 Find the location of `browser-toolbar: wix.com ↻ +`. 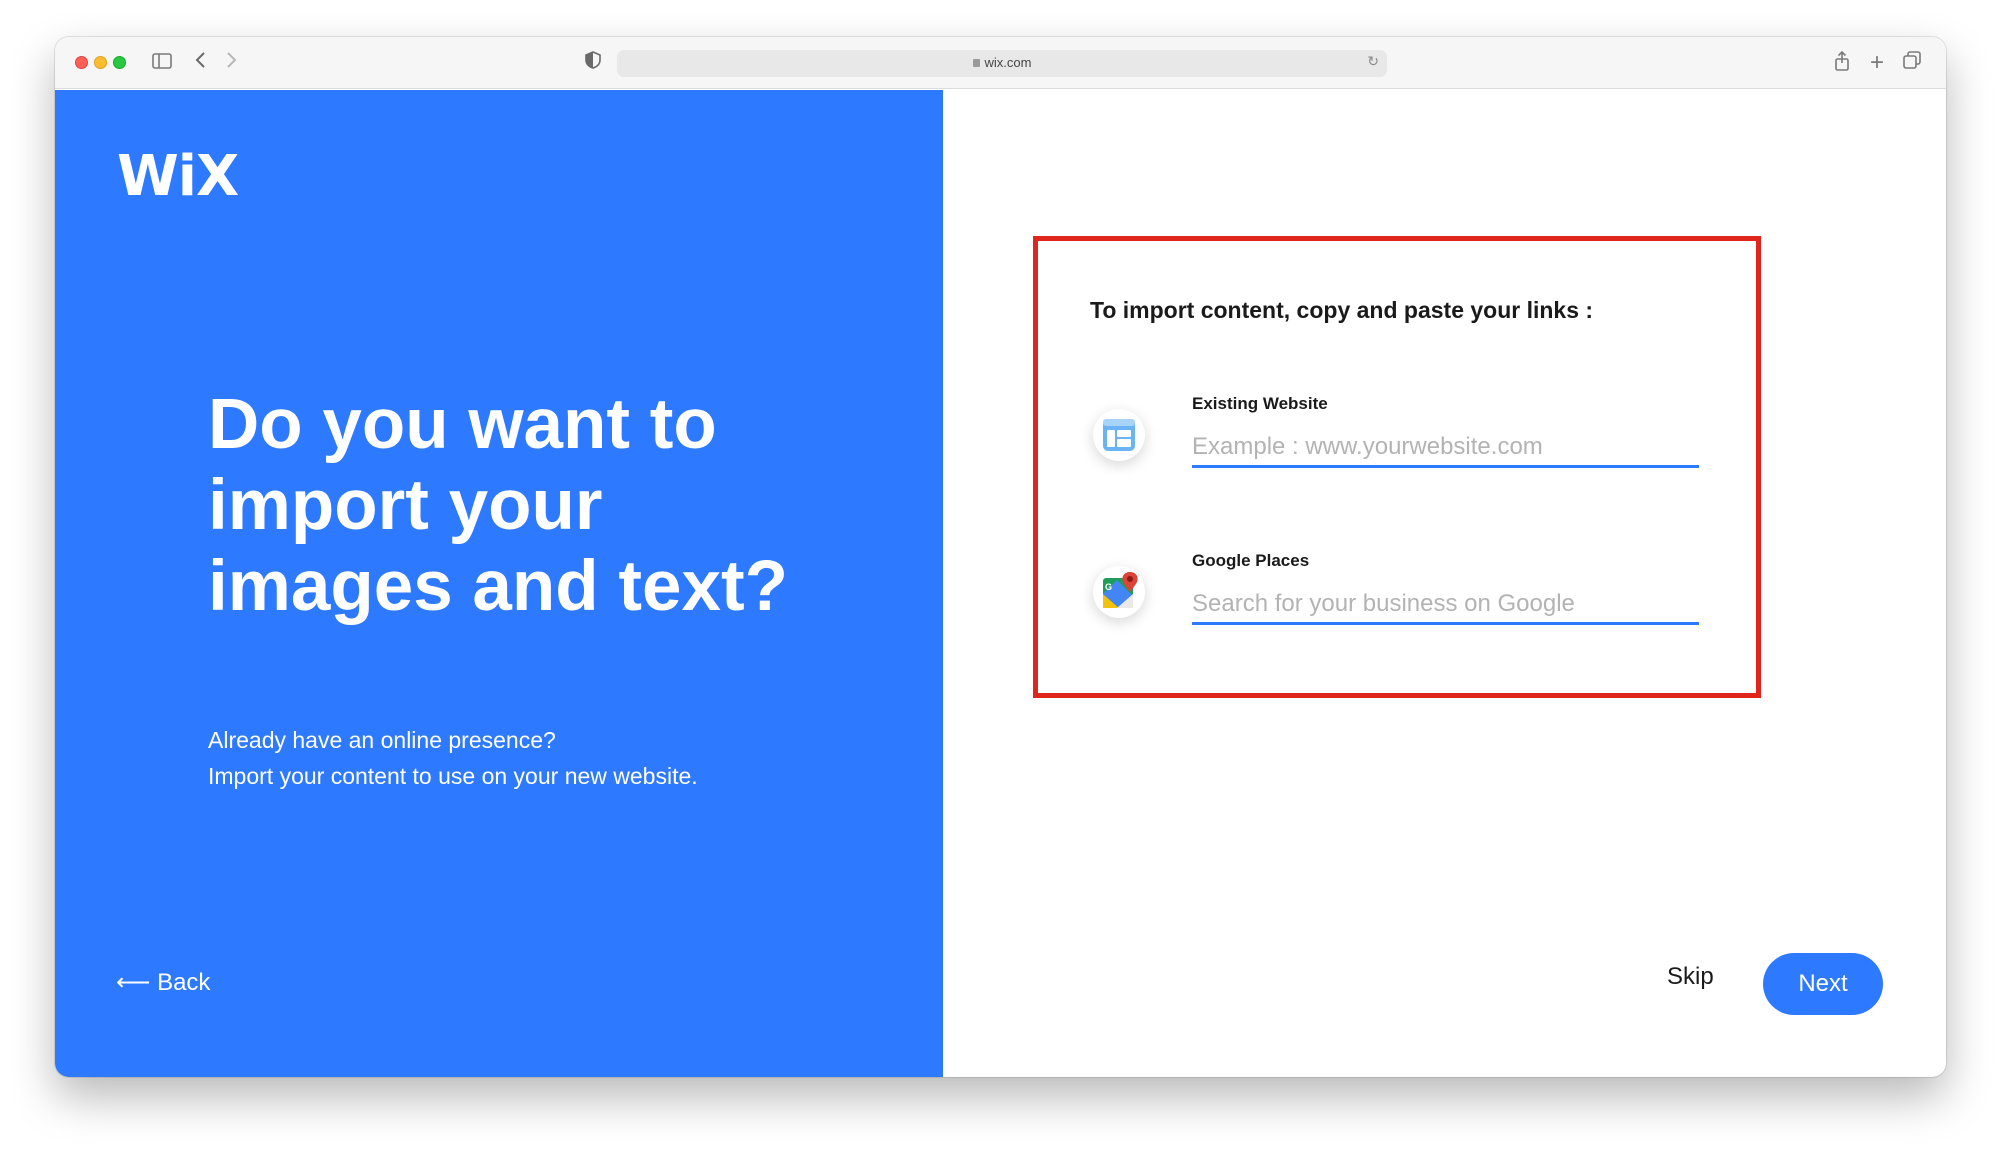

browser-toolbar: wix.com ↻ + is located at coordinates (1000, 63).